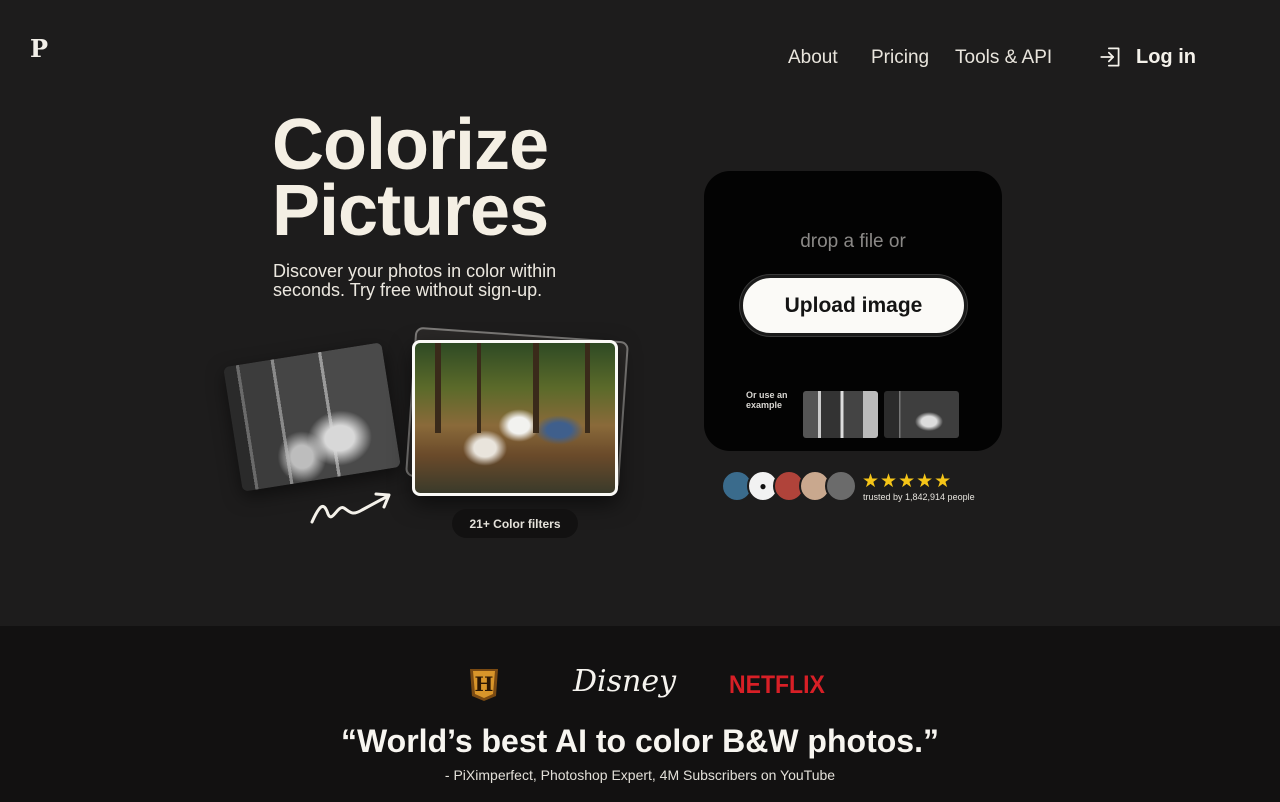 The height and width of the screenshot is (802, 1280). I want to click on page-title: Colorize Pictures, so click(482, 178).